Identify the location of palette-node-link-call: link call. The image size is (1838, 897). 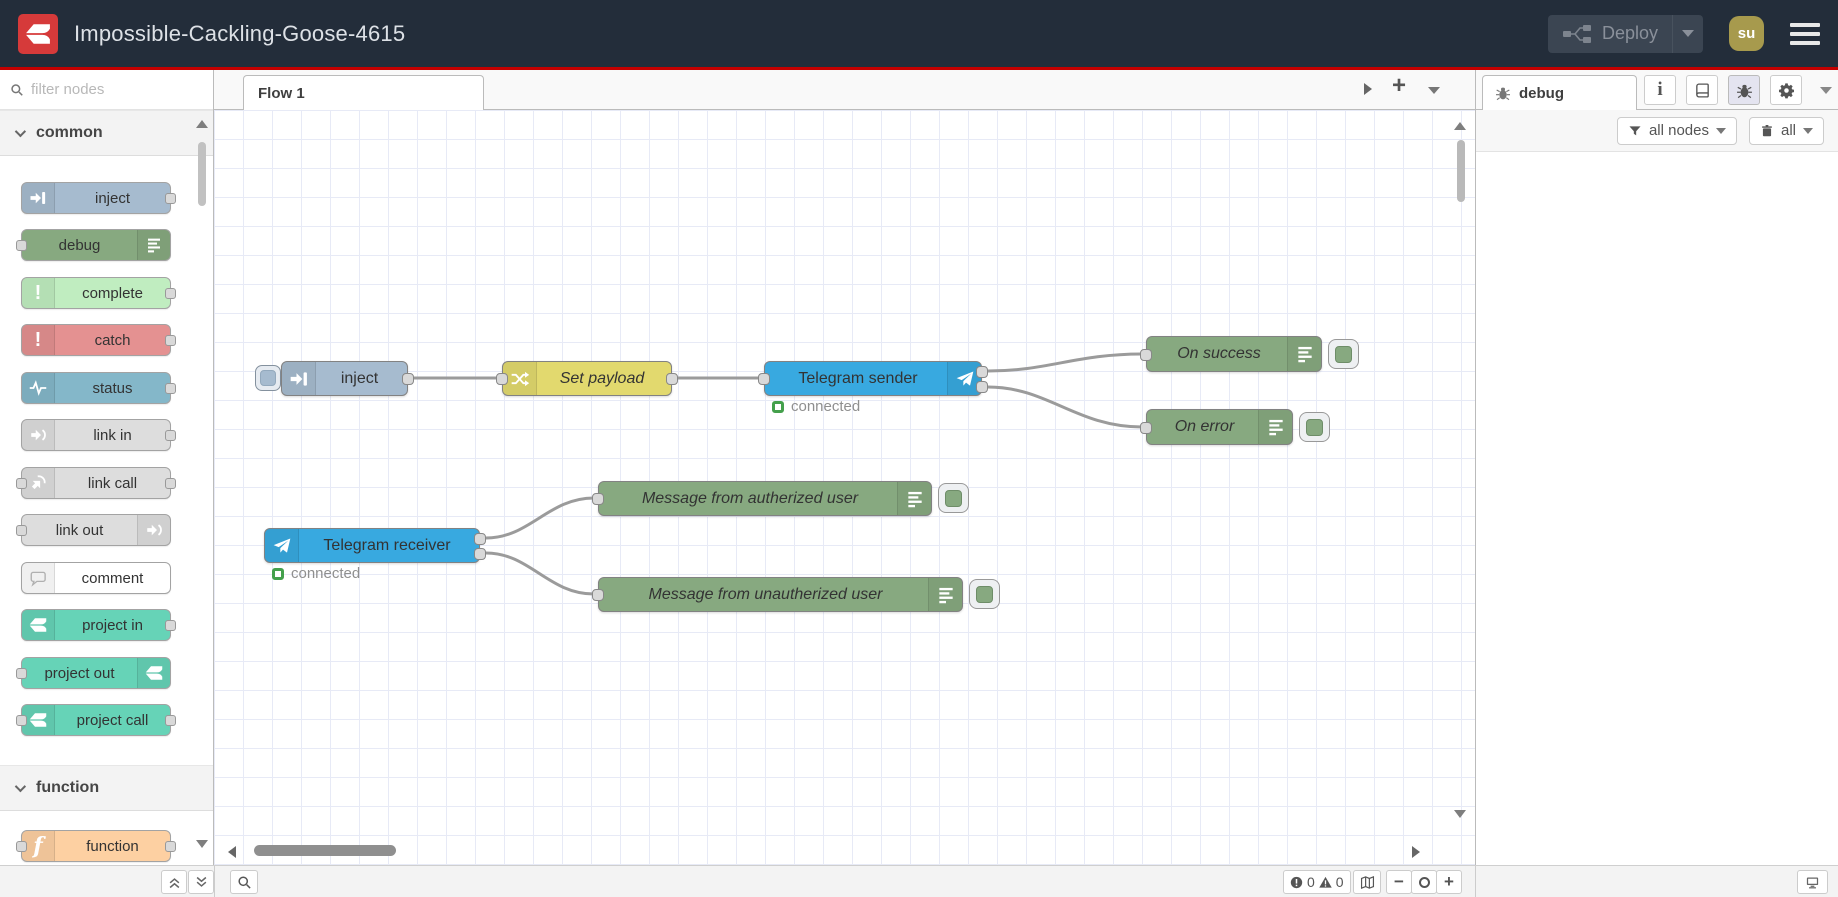
(96, 483).